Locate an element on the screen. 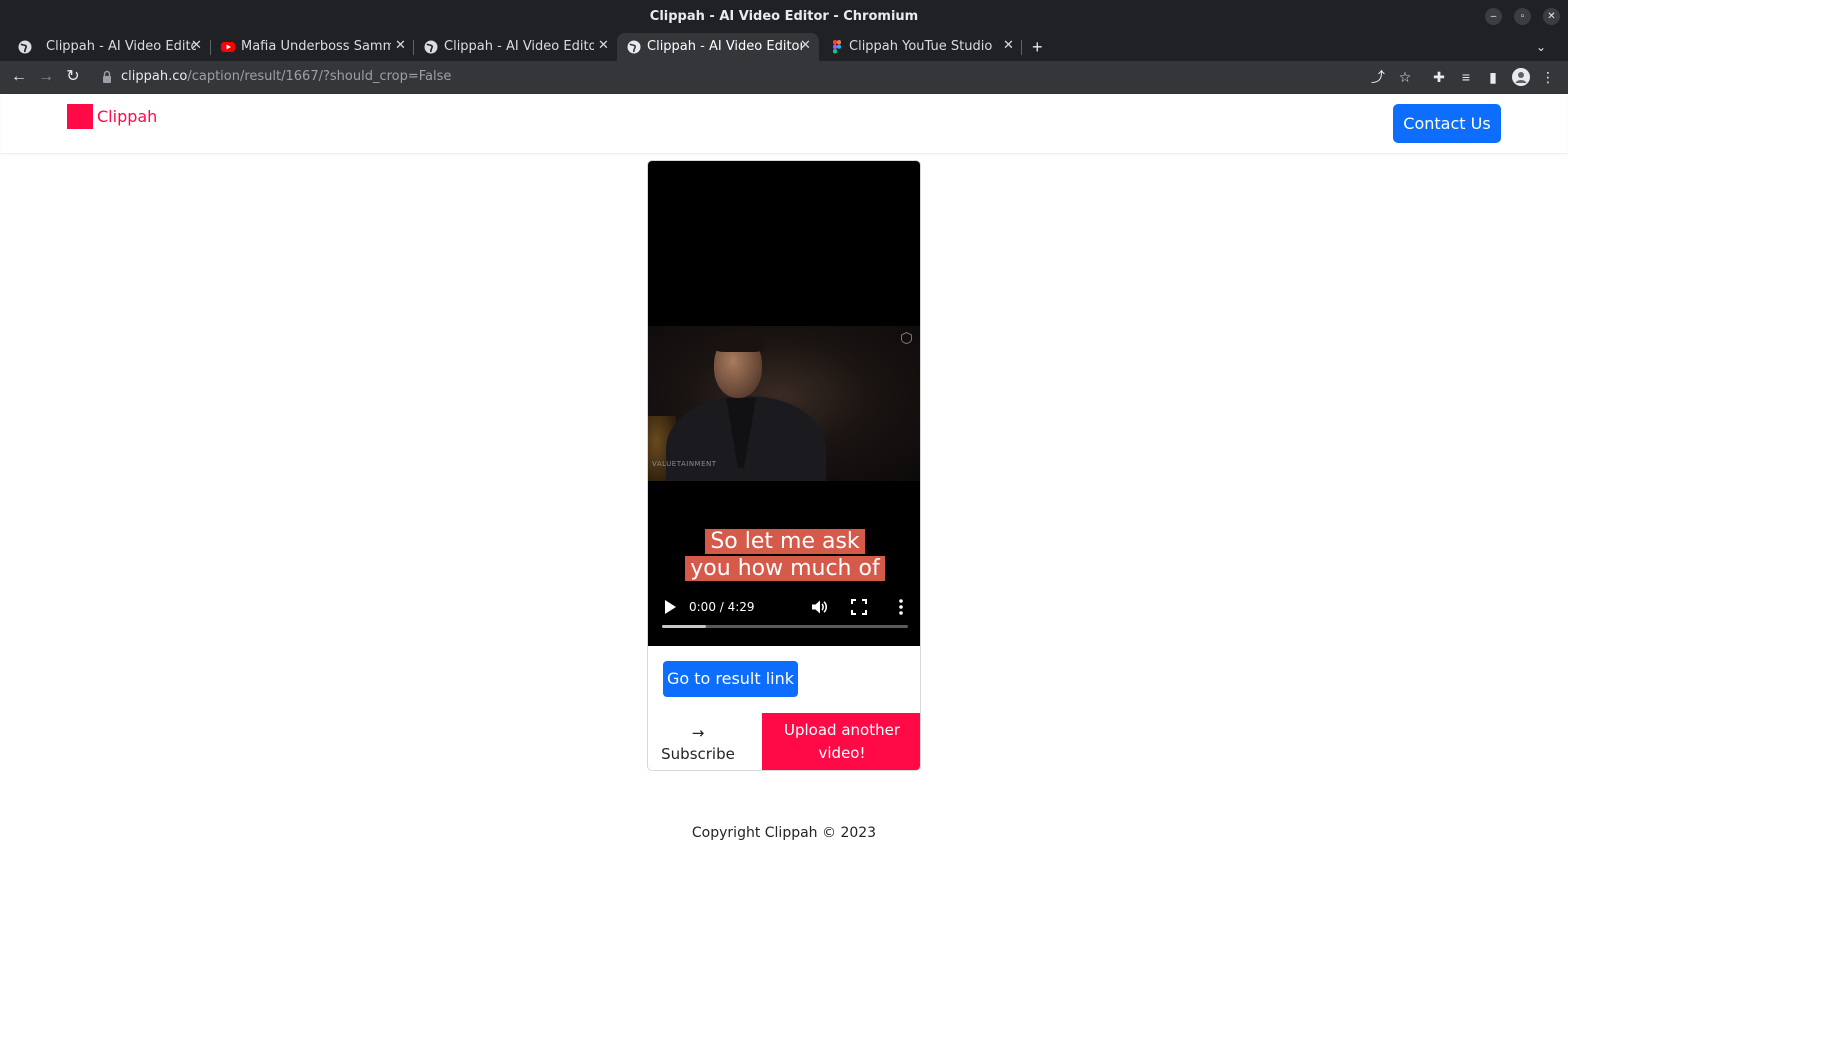  video-progress-bar is located at coordinates (785, 626).